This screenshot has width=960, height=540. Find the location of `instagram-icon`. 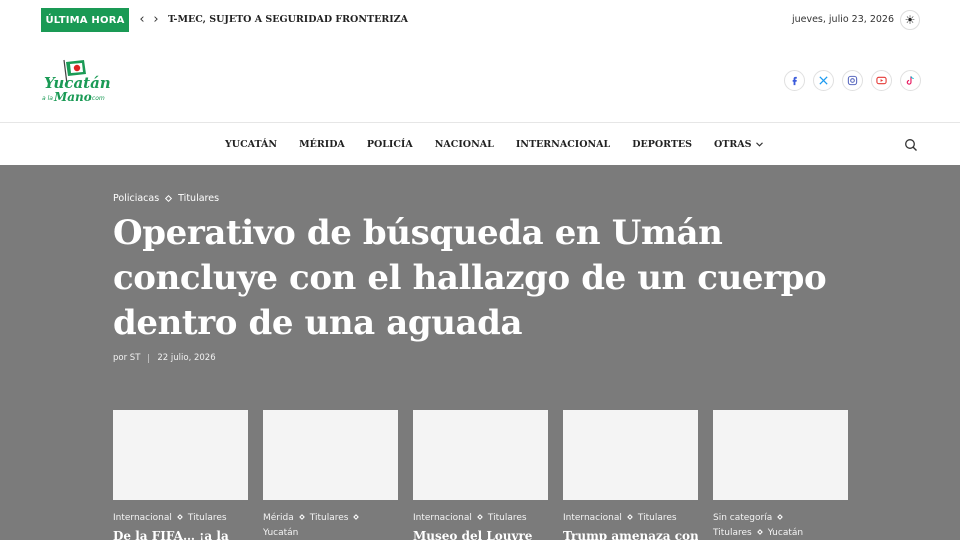

instagram-icon is located at coordinates (852, 80).